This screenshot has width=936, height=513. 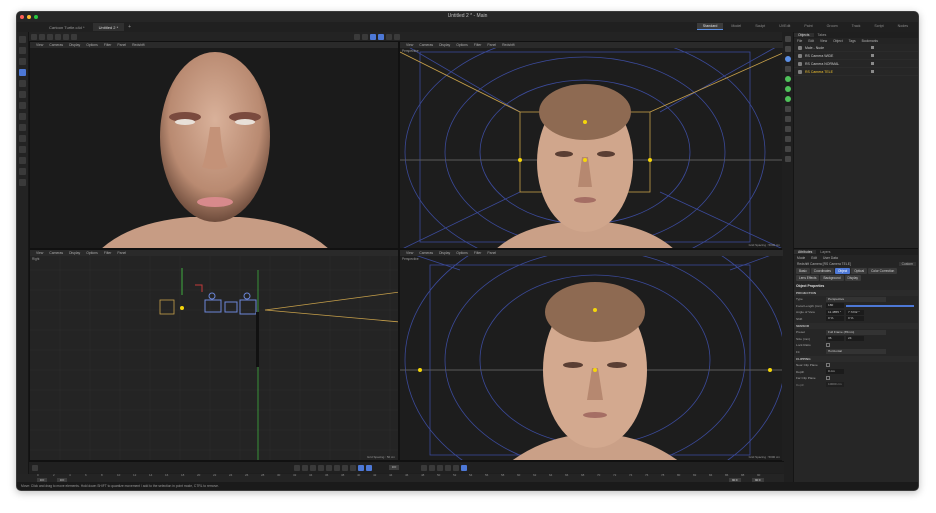 What do you see at coordinates (880, 305) in the screenshot?
I see `focal-length-slider` at bounding box center [880, 305].